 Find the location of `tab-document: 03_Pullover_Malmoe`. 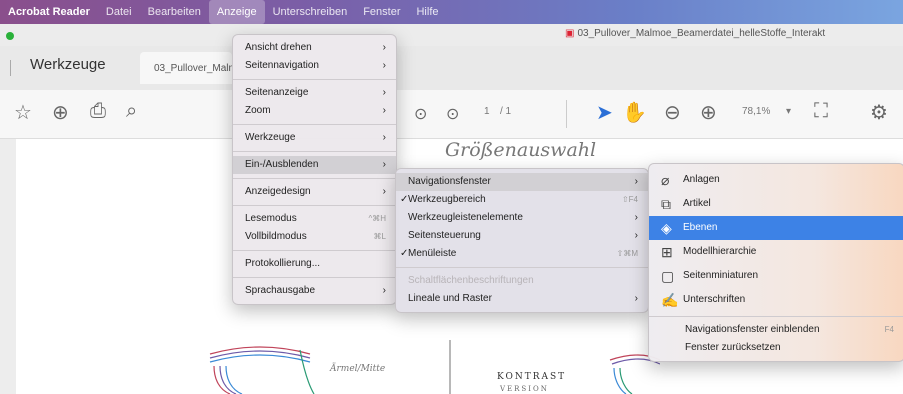

tab-document: 03_Pullover_Malmoe is located at coordinates (186, 68).